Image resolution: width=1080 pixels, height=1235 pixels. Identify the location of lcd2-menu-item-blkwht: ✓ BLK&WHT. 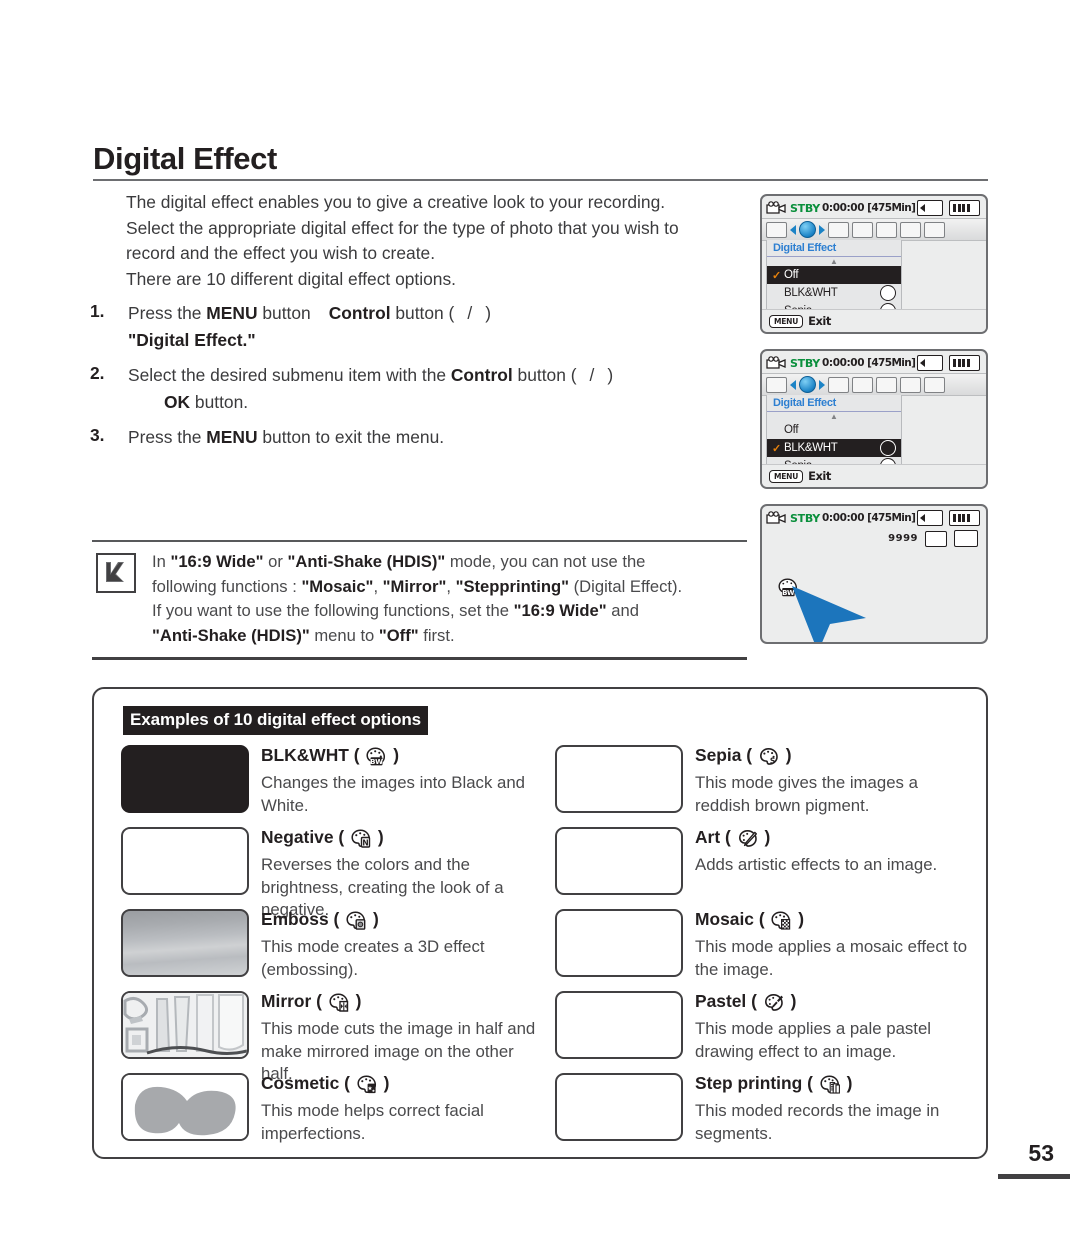
(834, 448).